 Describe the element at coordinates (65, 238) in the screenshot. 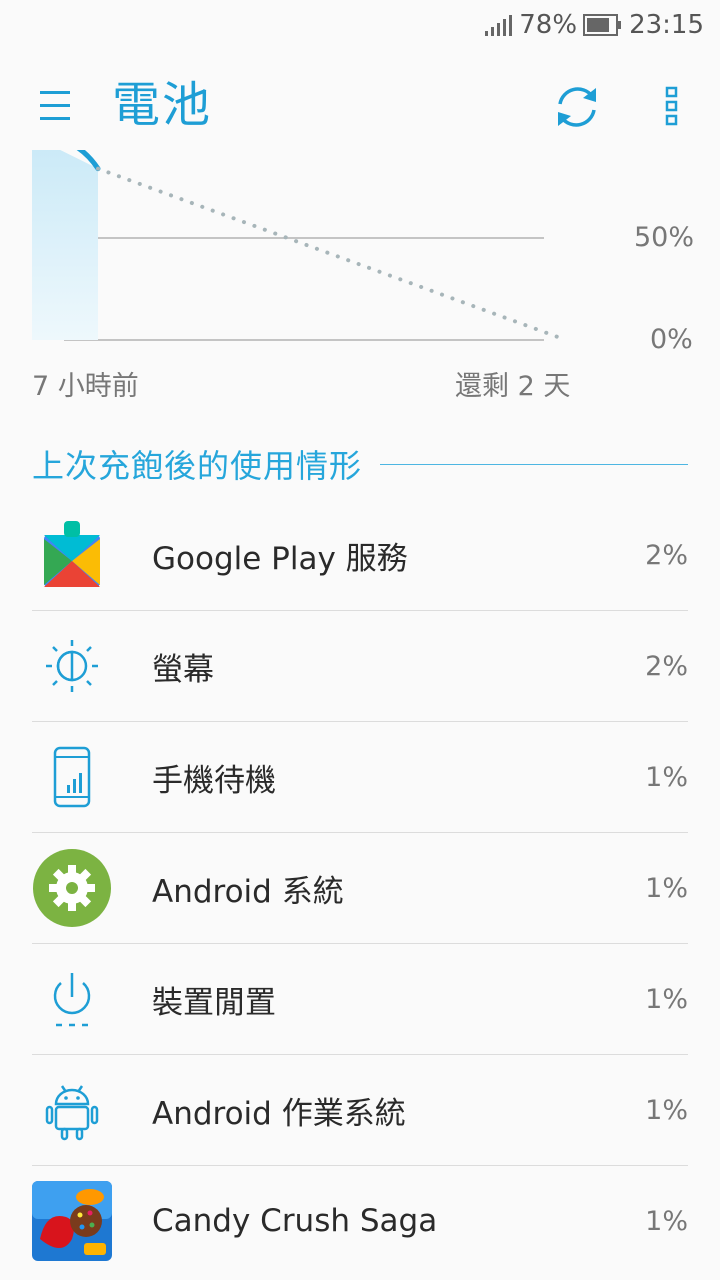

I see `battery-history-area` at that location.